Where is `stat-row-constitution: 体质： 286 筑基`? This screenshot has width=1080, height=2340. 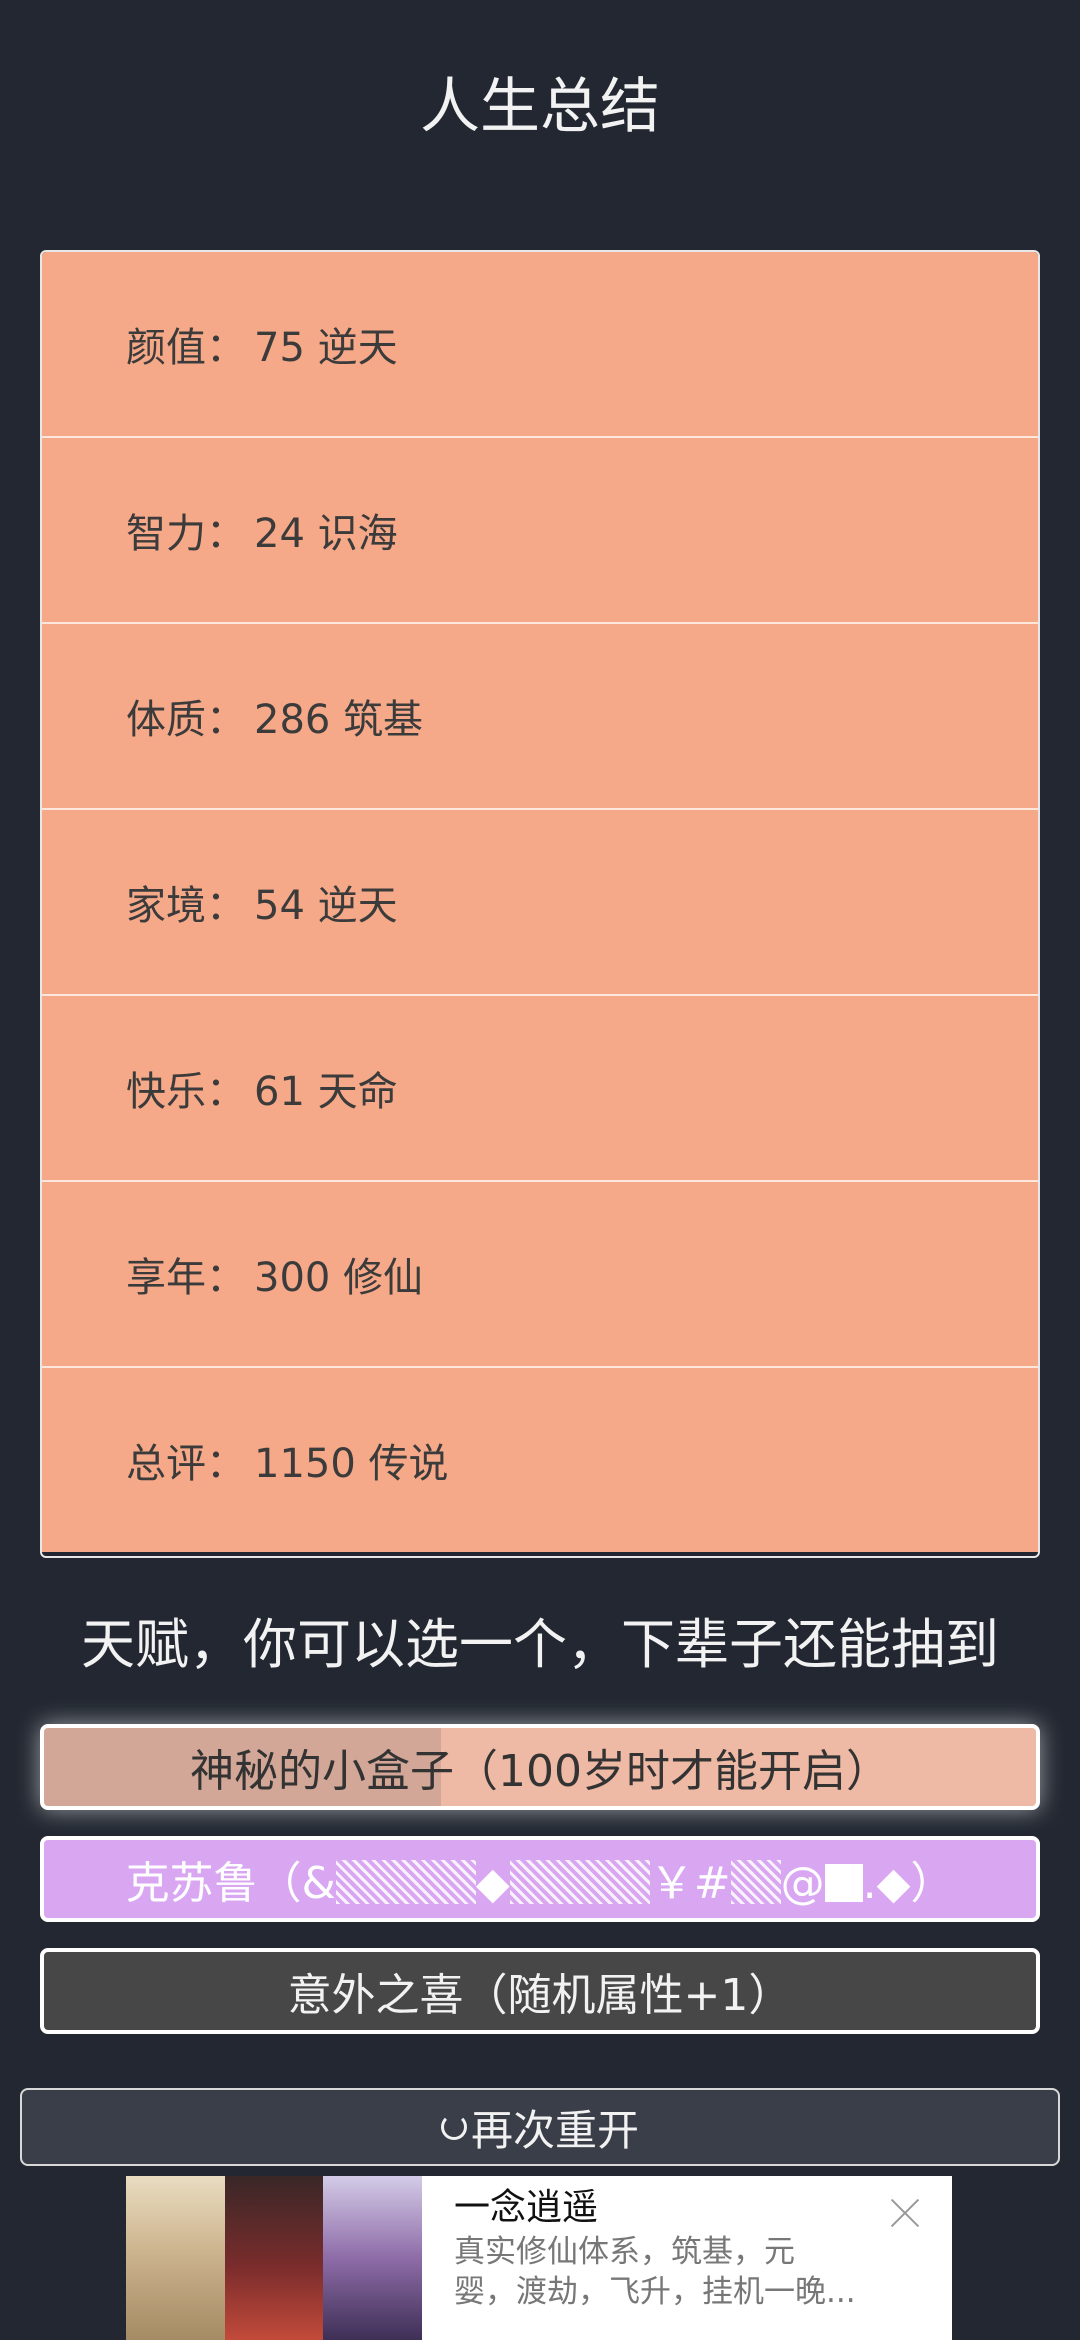 stat-row-constitution: 体质： 286 筑基 is located at coordinates (540, 717).